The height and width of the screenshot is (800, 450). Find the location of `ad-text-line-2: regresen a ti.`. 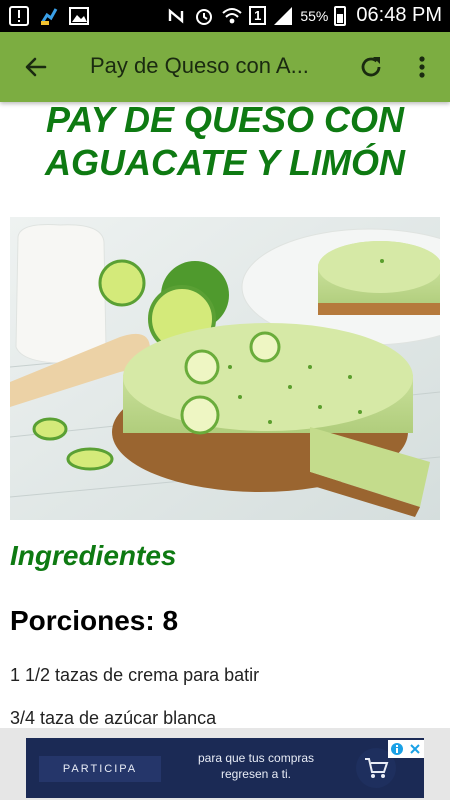

ad-text-line-2: regresen a ti. is located at coordinates (256, 774).